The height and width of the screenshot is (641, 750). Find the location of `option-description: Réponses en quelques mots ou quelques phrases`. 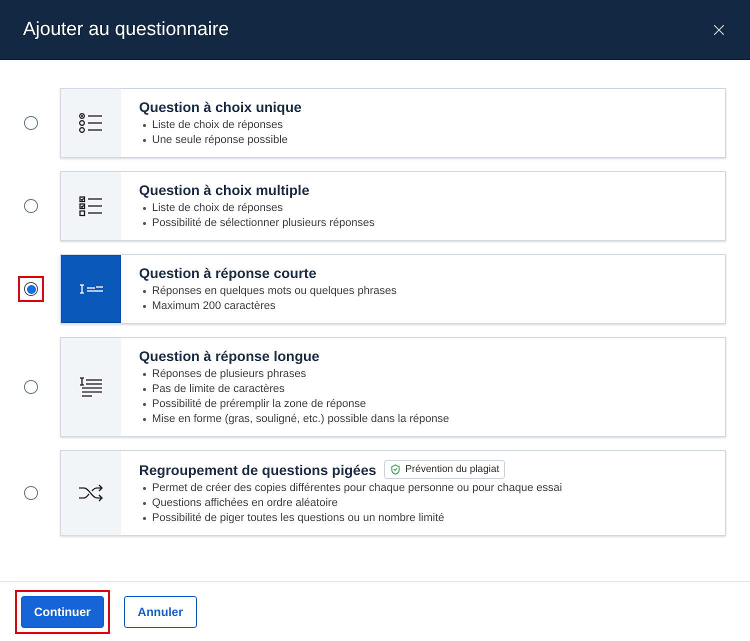

option-description: Réponses en quelques mots ou quelques phrases is located at coordinates (274, 291).